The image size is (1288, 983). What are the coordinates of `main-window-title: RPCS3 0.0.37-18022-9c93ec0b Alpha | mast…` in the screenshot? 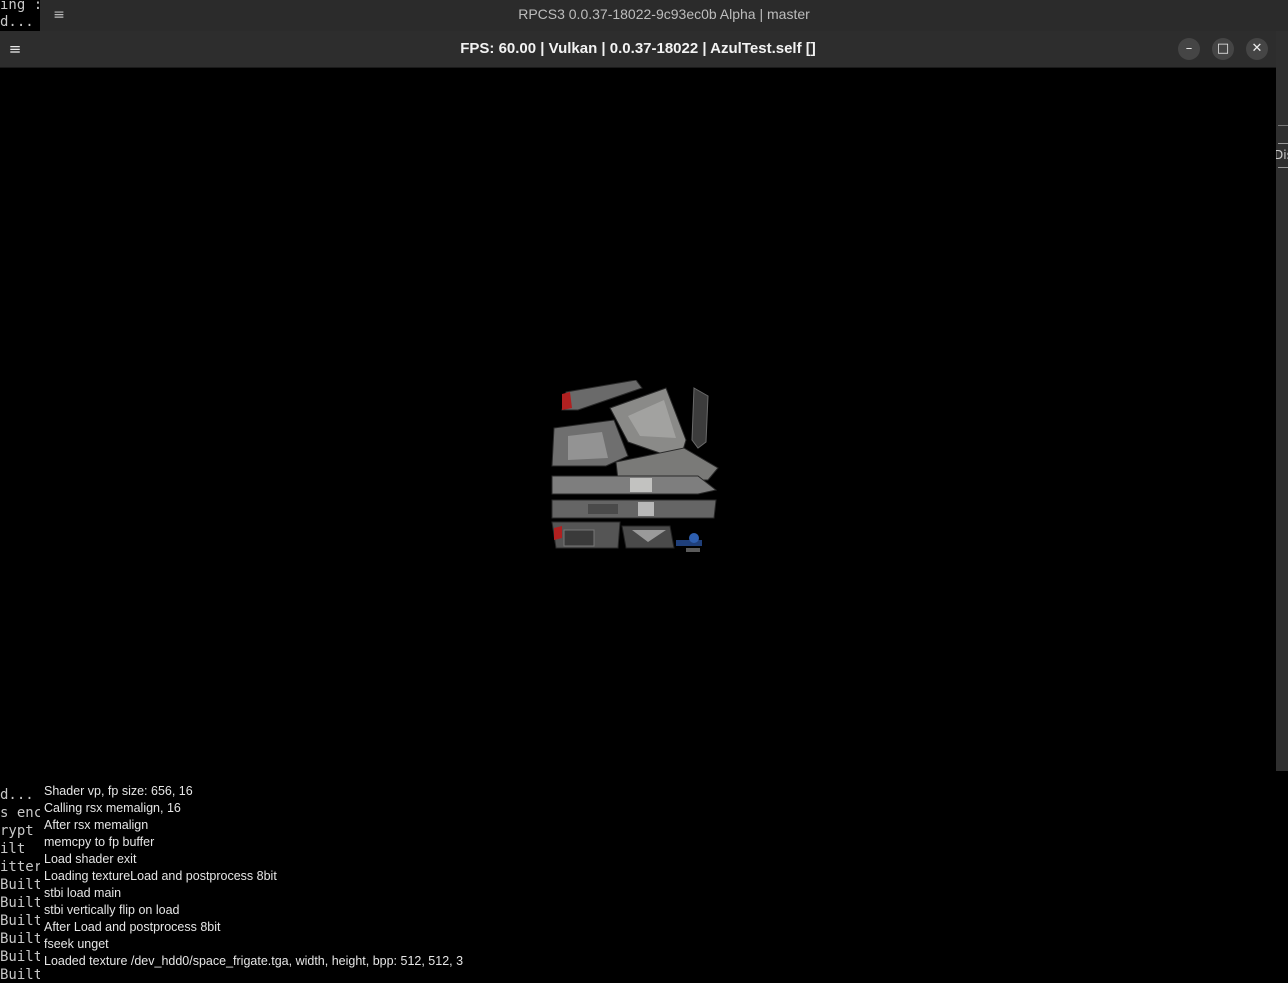 It's located at (664, 14).